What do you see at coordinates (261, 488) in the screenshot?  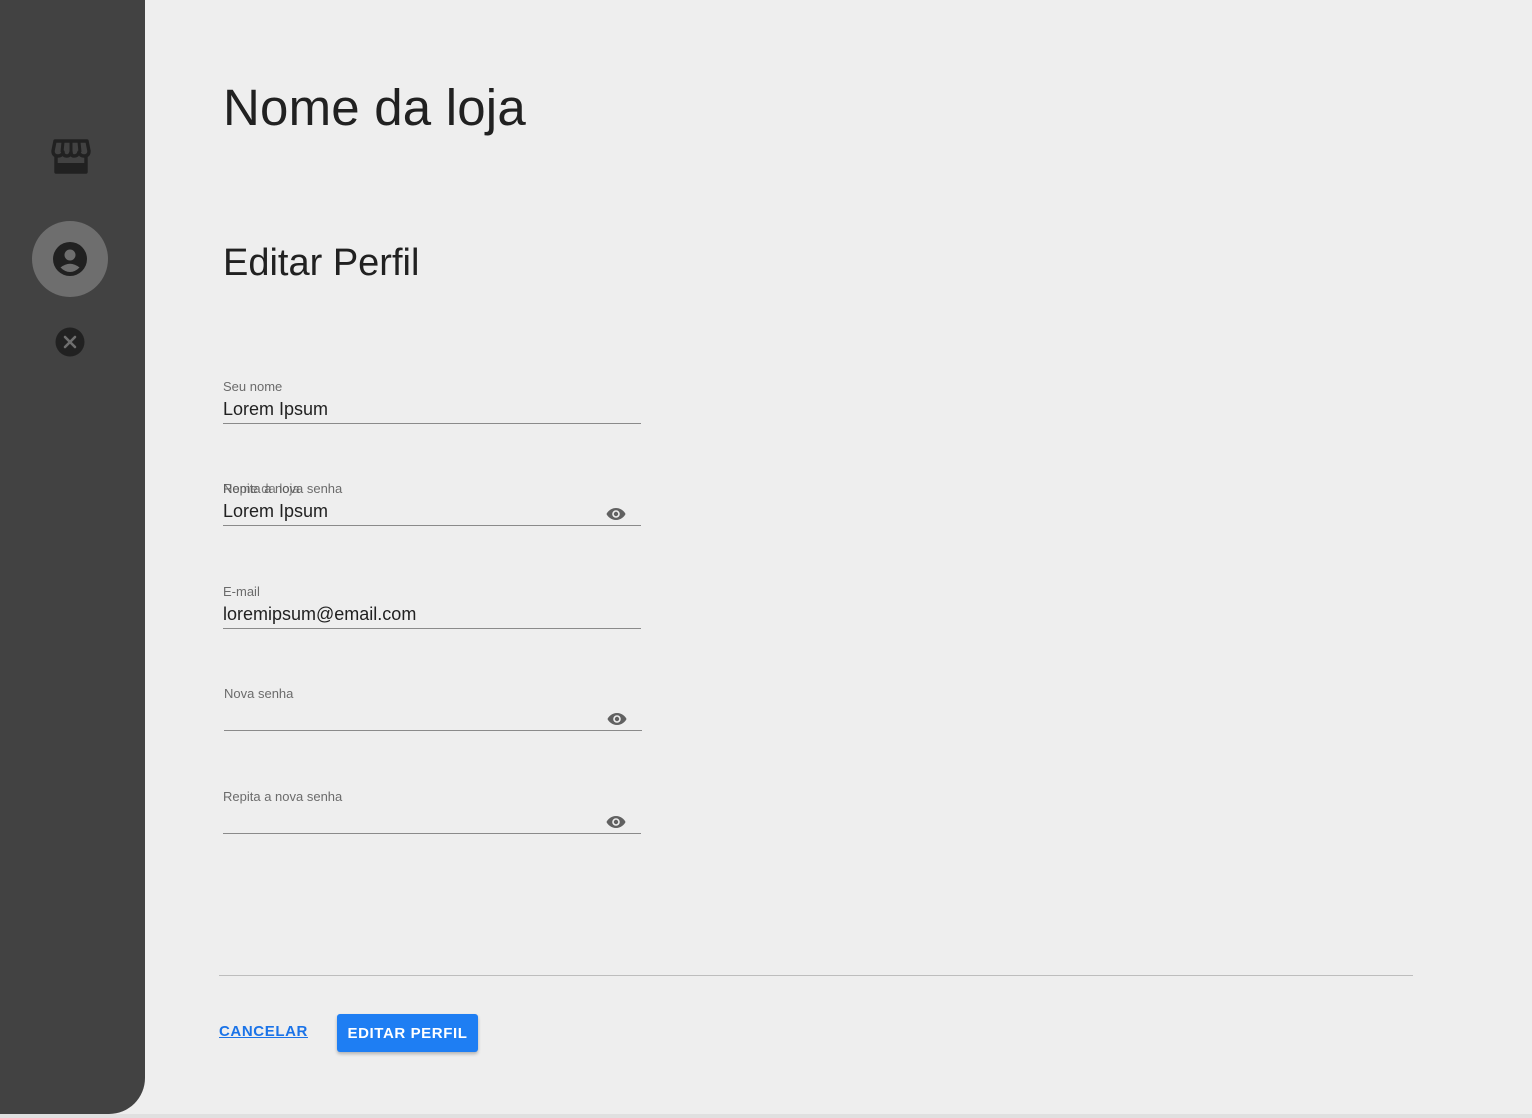 I see `store-name-field-label: Nome da loja` at bounding box center [261, 488].